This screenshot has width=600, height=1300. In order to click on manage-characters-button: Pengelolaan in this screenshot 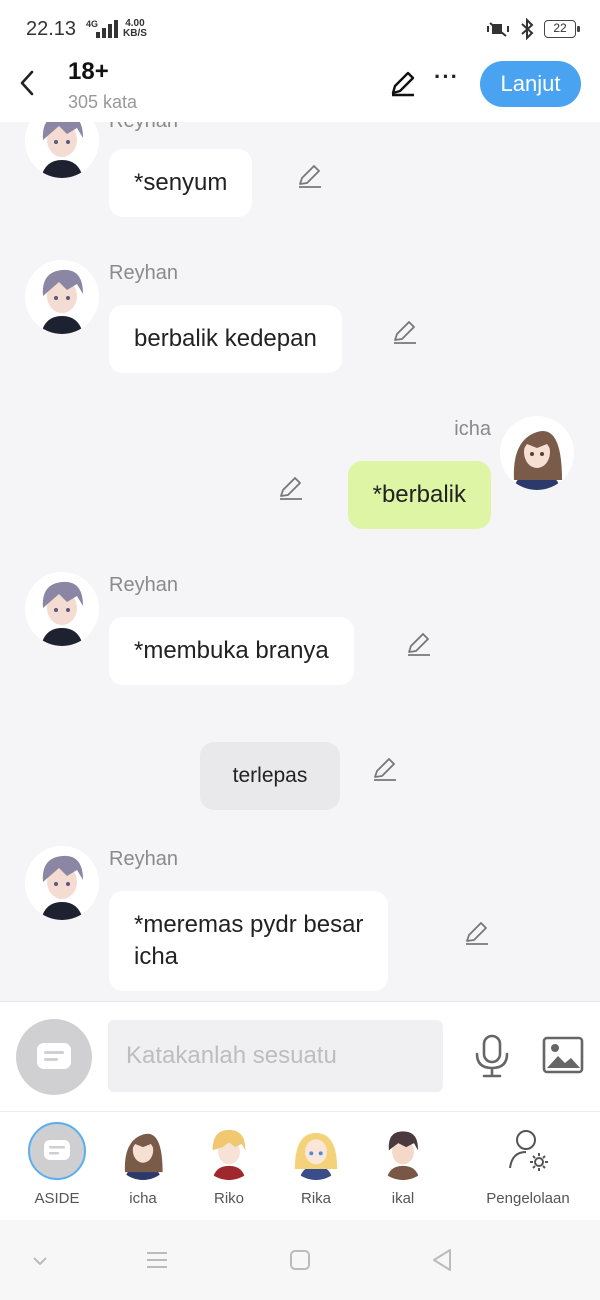, I will do `click(528, 1164)`.